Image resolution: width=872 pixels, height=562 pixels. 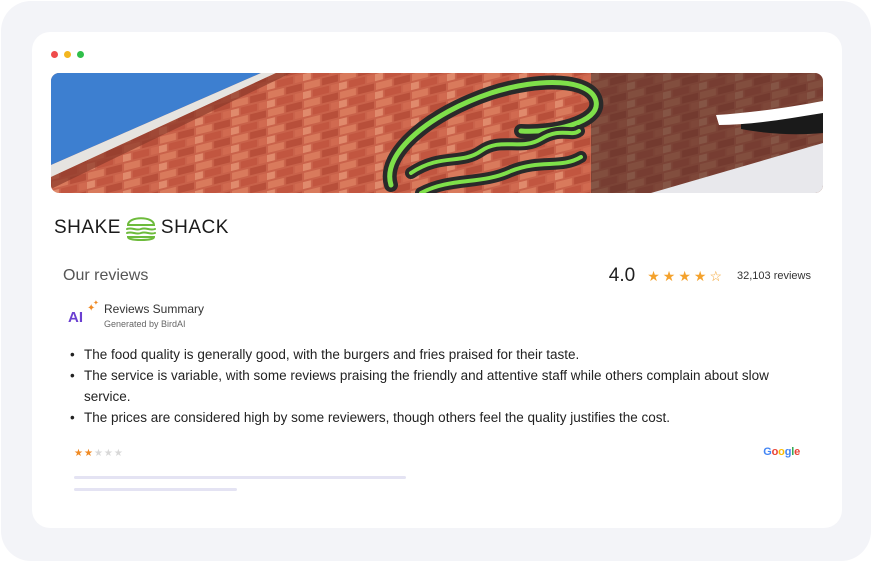 I want to click on ai-badge-text: AI, so click(x=75, y=317).